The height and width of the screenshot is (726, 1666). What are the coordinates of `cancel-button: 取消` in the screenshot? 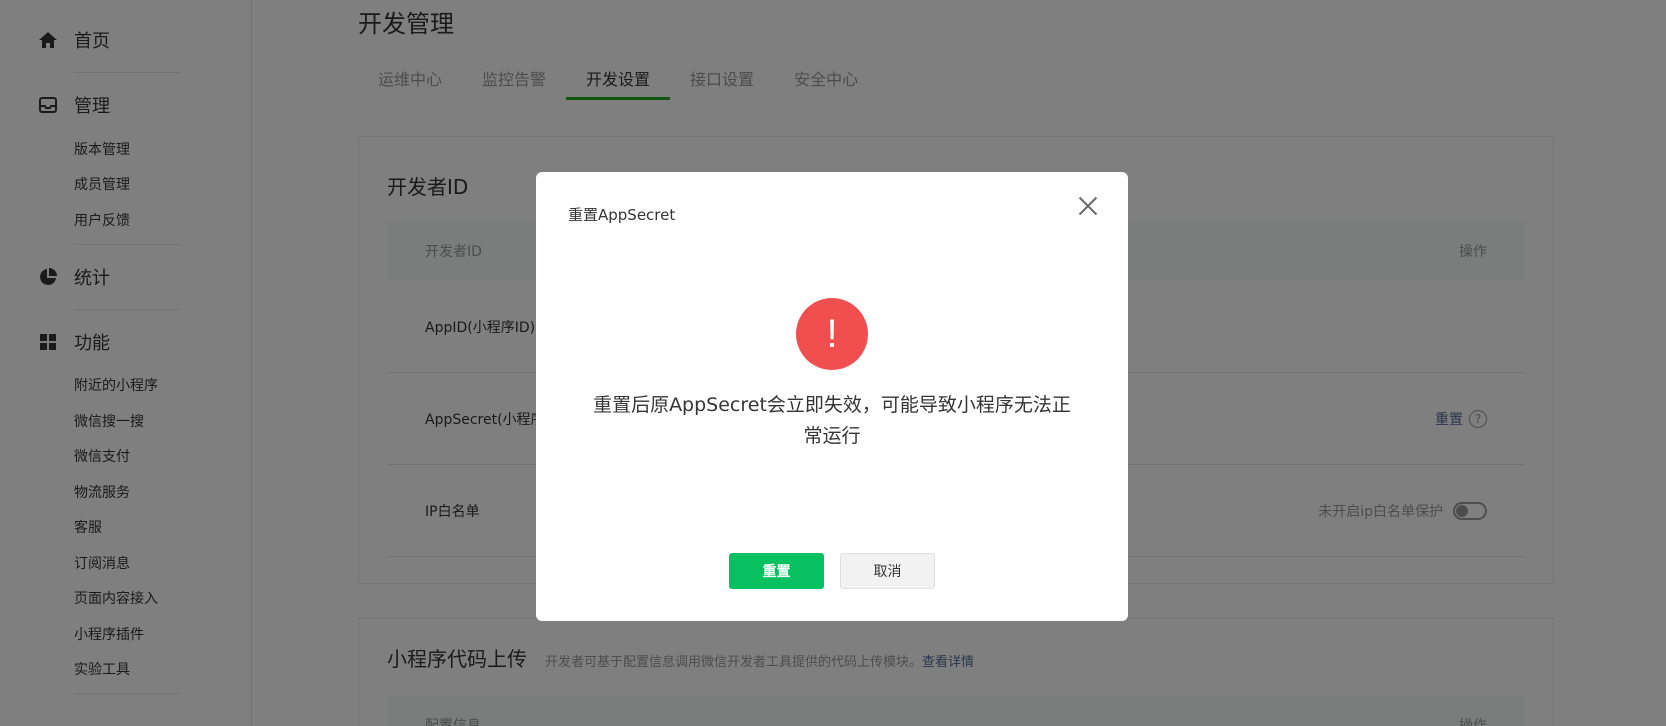 It's located at (887, 571).